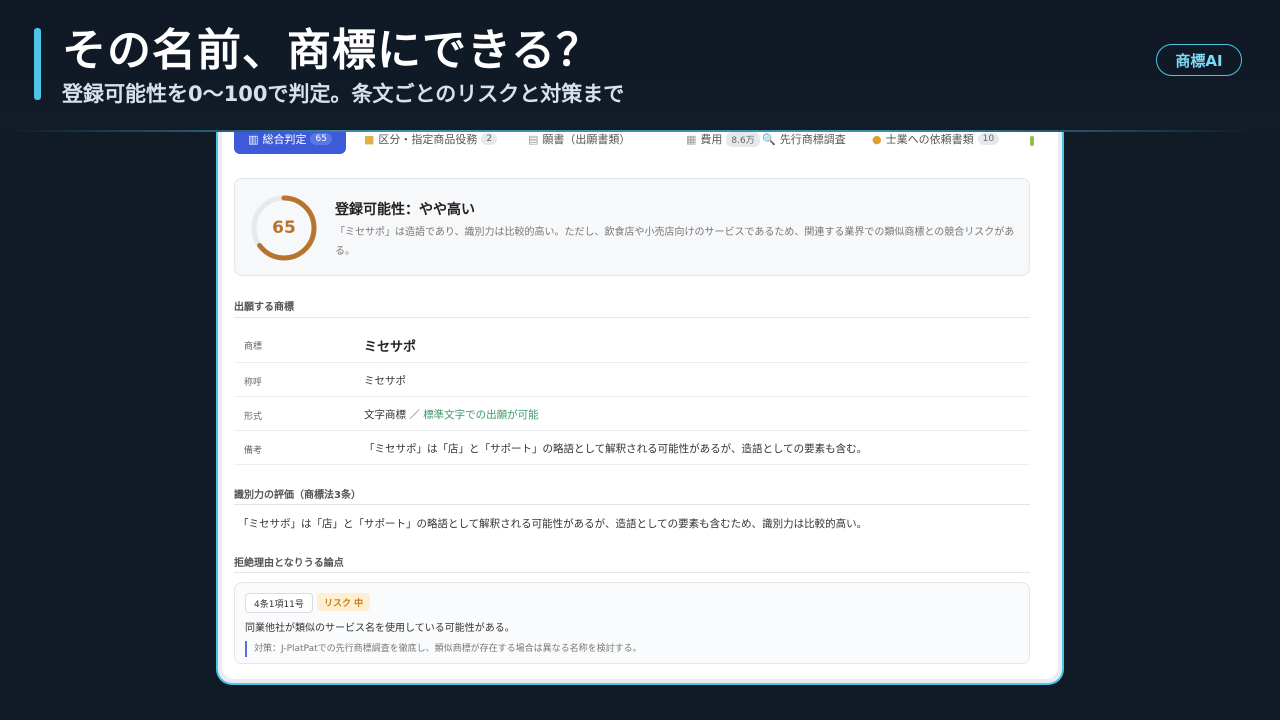 Image resolution: width=1280 pixels, height=720 pixels. I want to click on tab-application: ▤ 願書（出願書類）, so click(579, 143).